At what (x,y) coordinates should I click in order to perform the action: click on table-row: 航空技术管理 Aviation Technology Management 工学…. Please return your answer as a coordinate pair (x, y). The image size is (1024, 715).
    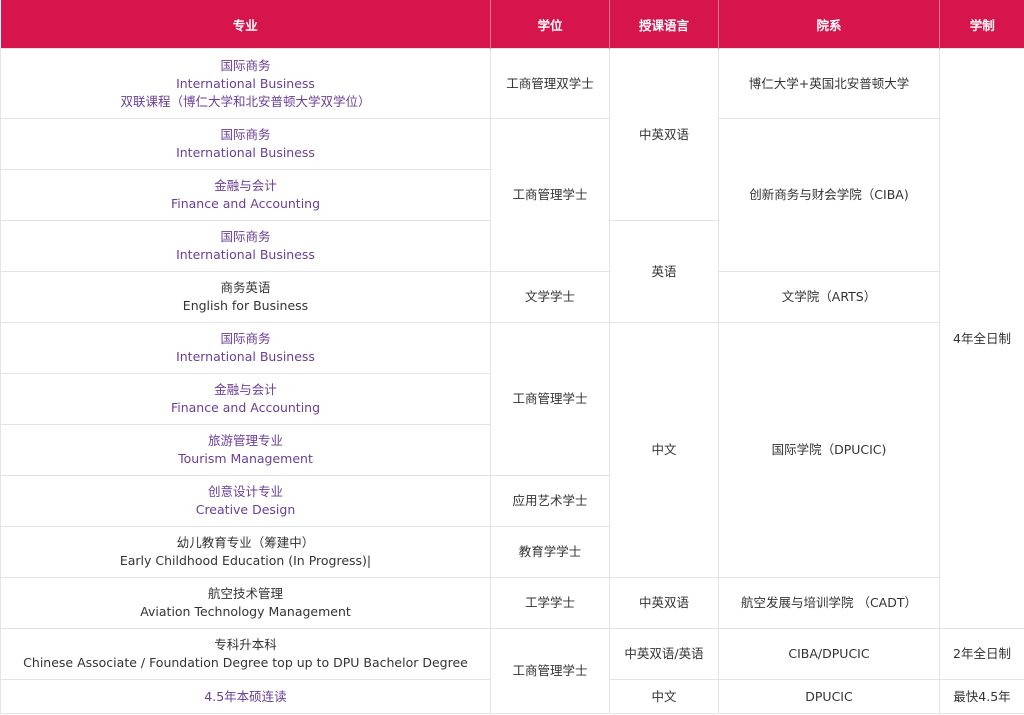
    Looking at the image, I should click on (512, 603).